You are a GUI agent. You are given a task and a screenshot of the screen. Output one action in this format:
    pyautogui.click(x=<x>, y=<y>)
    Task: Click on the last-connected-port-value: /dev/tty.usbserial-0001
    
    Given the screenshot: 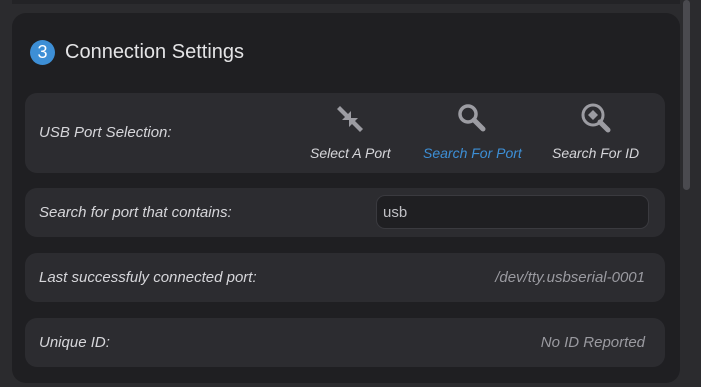 What is the action you would take?
    pyautogui.click(x=570, y=277)
    